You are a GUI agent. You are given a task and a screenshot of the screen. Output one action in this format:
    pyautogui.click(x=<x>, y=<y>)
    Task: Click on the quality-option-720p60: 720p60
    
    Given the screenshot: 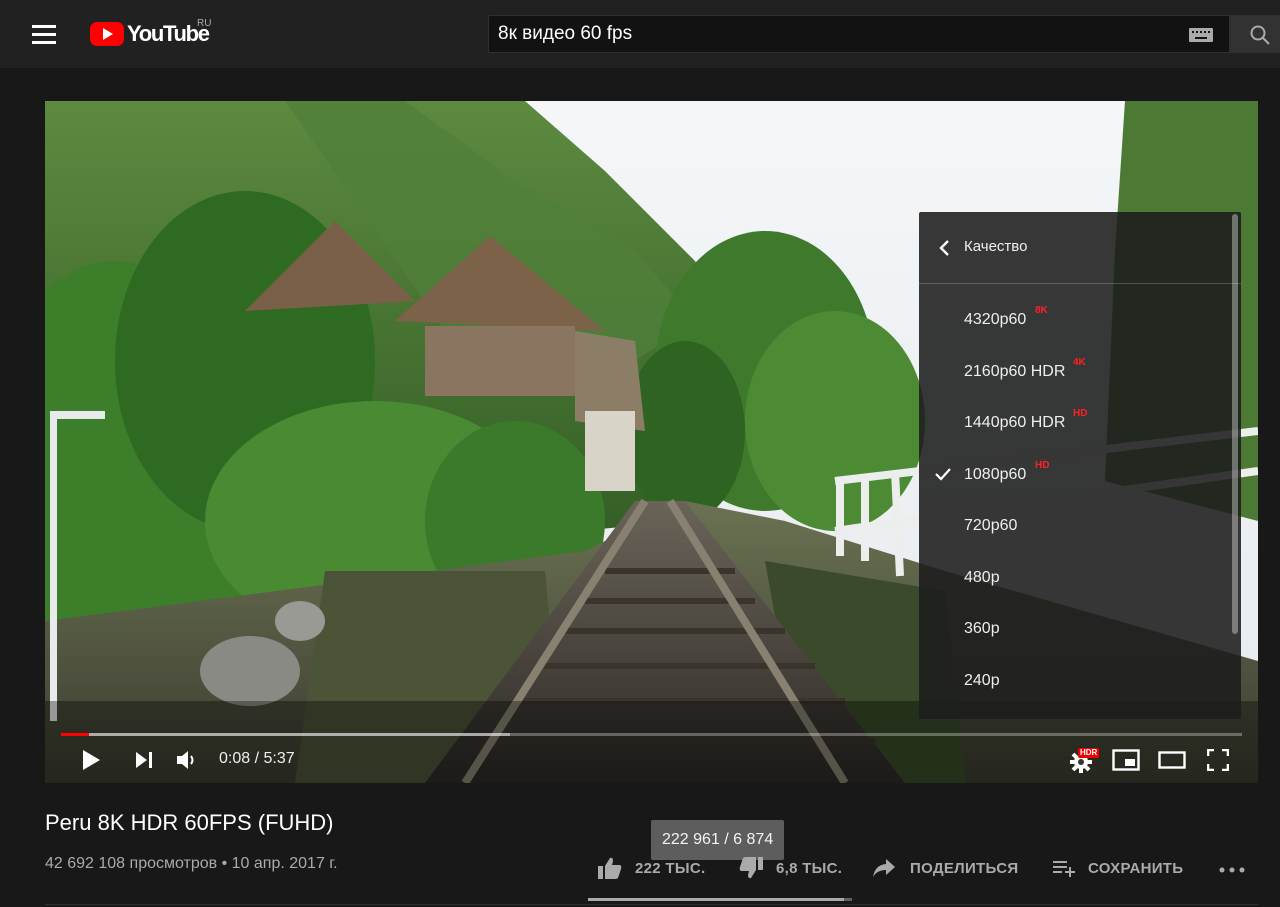 What is the action you would take?
    pyautogui.click(x=1074, y=526)
    